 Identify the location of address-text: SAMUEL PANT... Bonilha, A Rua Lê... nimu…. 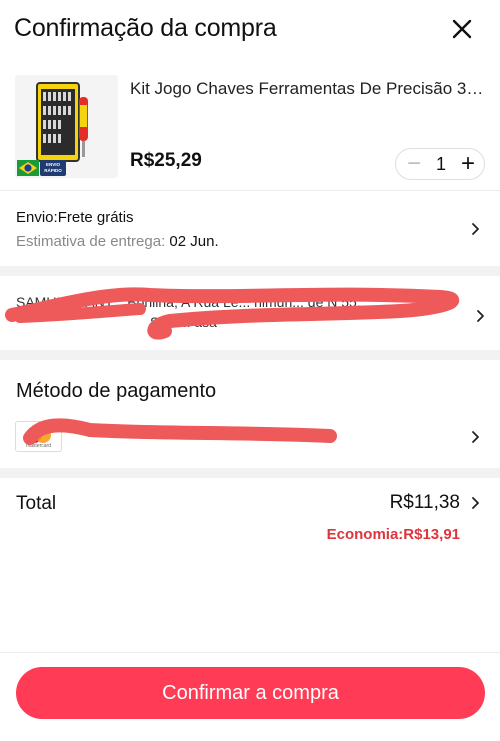
(192, 312).